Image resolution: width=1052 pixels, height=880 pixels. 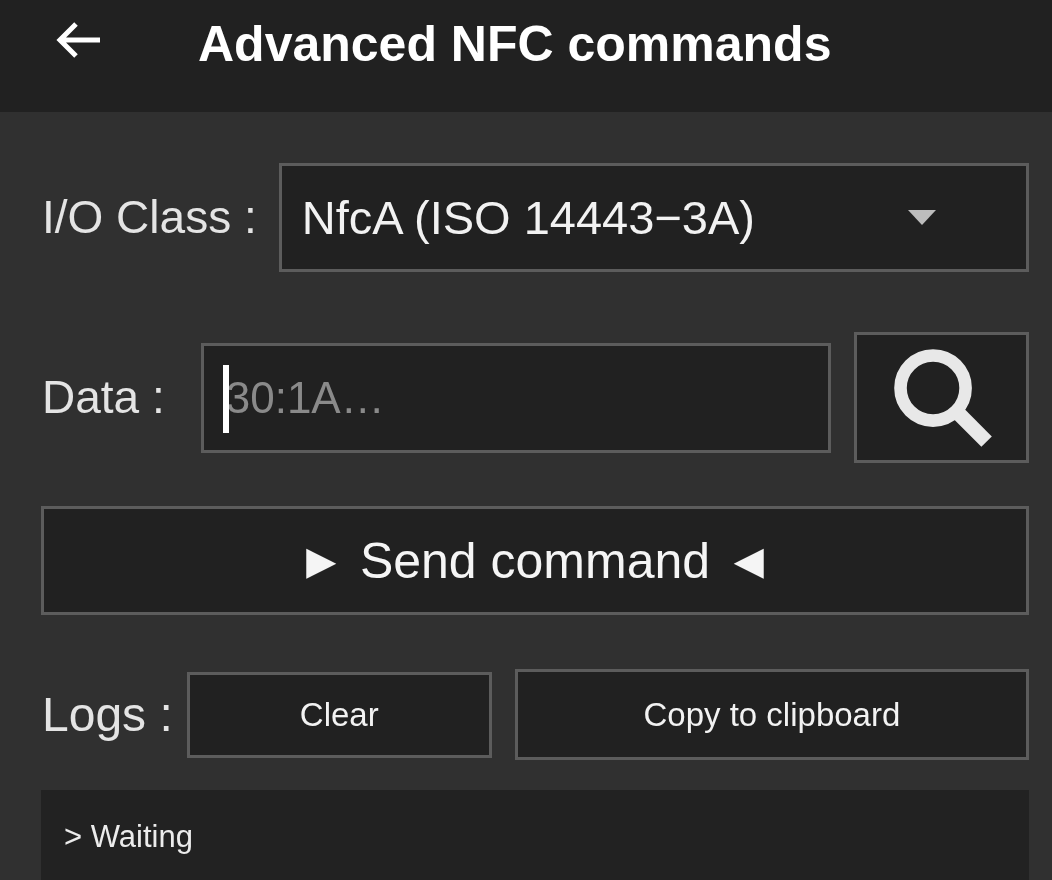 I want to click on caret-icon, so click(x=922, y=217).